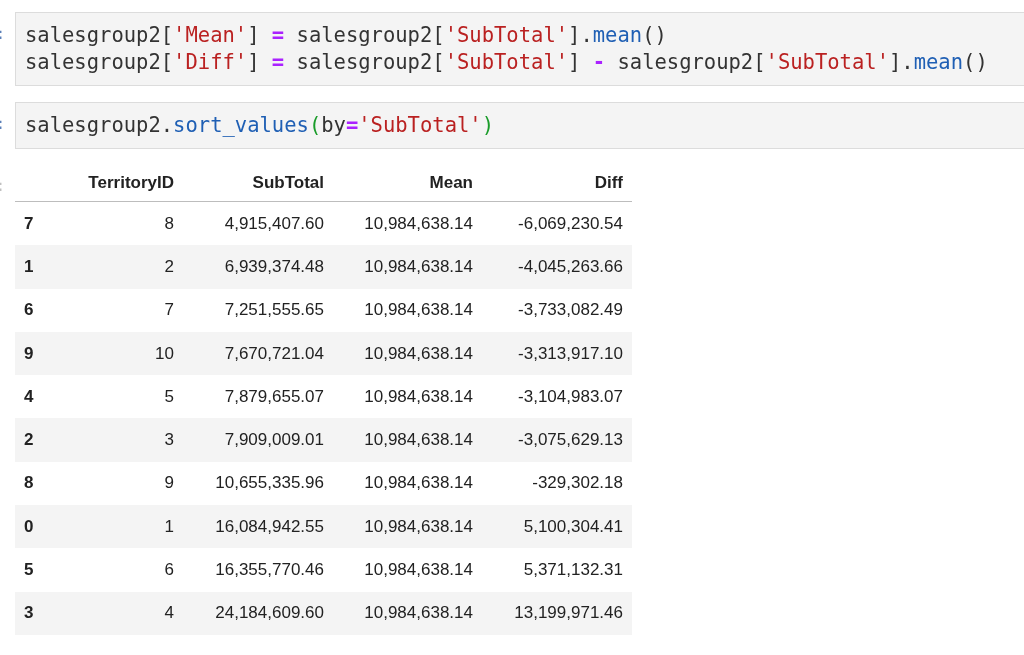 The width and height of the screenshot is (1024, 655). What do you see at coordinates (128, 440) in the screenshot?
I see `table-cell: 3` at bounding box center [128, 440].